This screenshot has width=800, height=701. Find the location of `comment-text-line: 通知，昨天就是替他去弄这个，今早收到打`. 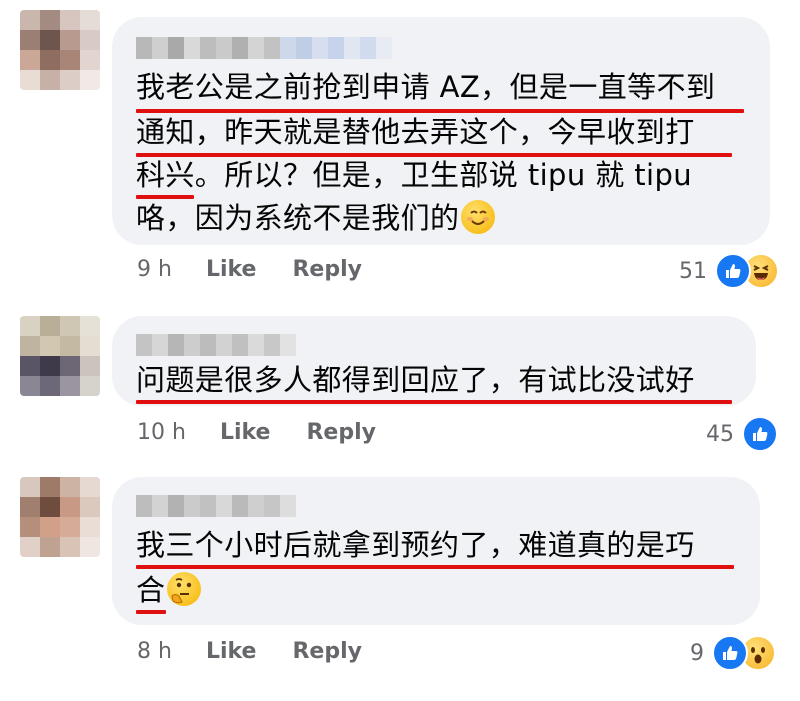

comment-text-line: 通知，昨天就是替他去弄这个，今早收到打 is located at coordinates (415, 132).